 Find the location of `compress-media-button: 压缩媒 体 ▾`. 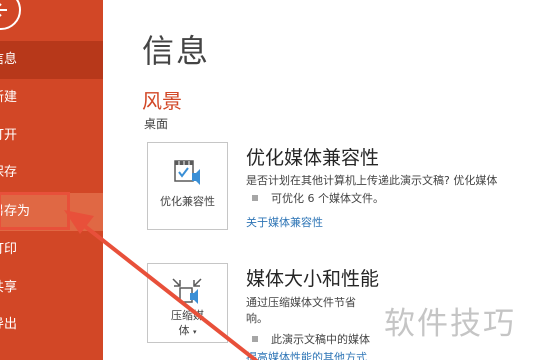

compress-media-button: 压缩媒 体 ▾ is located at coordinates (187, 303).